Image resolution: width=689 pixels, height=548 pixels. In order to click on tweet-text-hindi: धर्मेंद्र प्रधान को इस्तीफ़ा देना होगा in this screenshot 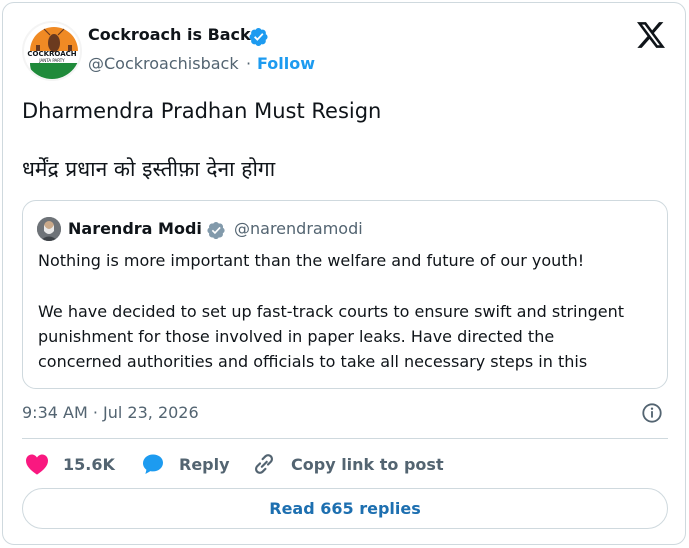, I will do `click(149, 169)`.